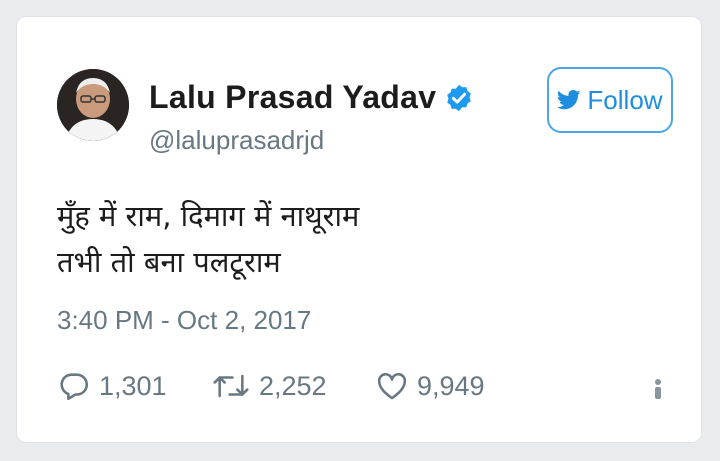  I want to click on author-row: Lalu Prasad Yadav, so click(311, 97).